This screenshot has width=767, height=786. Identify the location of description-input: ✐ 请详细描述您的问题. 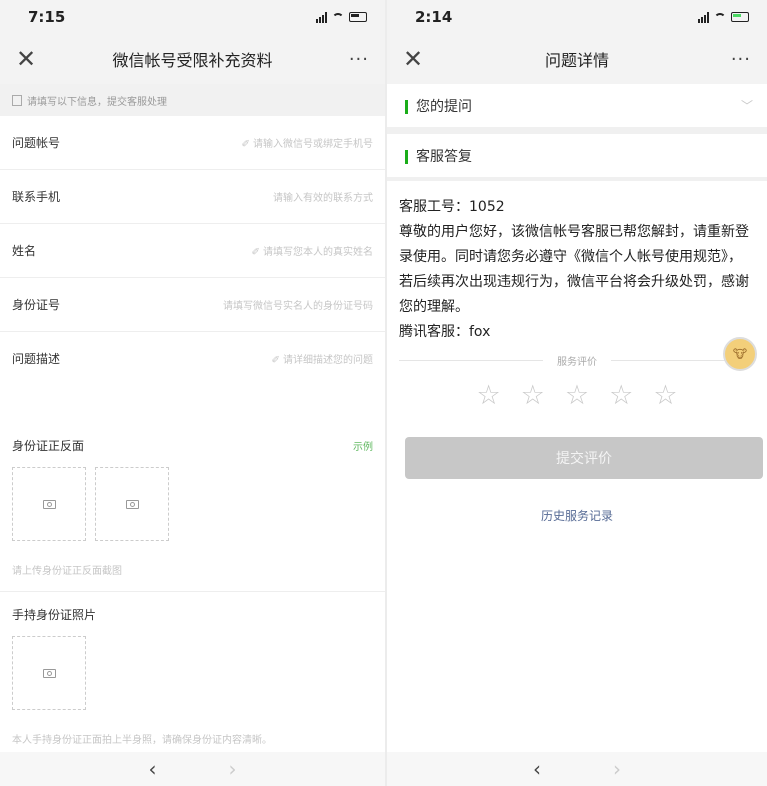
(322, 358).